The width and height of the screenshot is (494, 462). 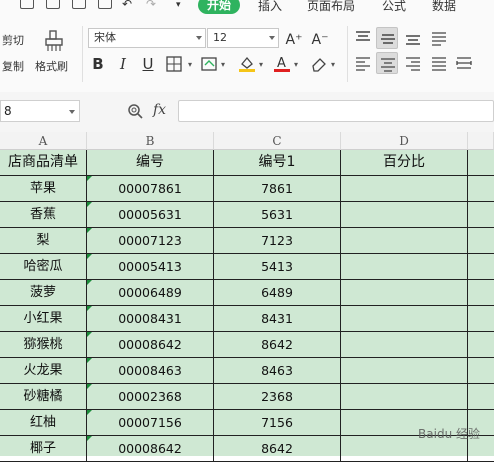 I want to click on name-box: 8, so click(x=40, y=111).